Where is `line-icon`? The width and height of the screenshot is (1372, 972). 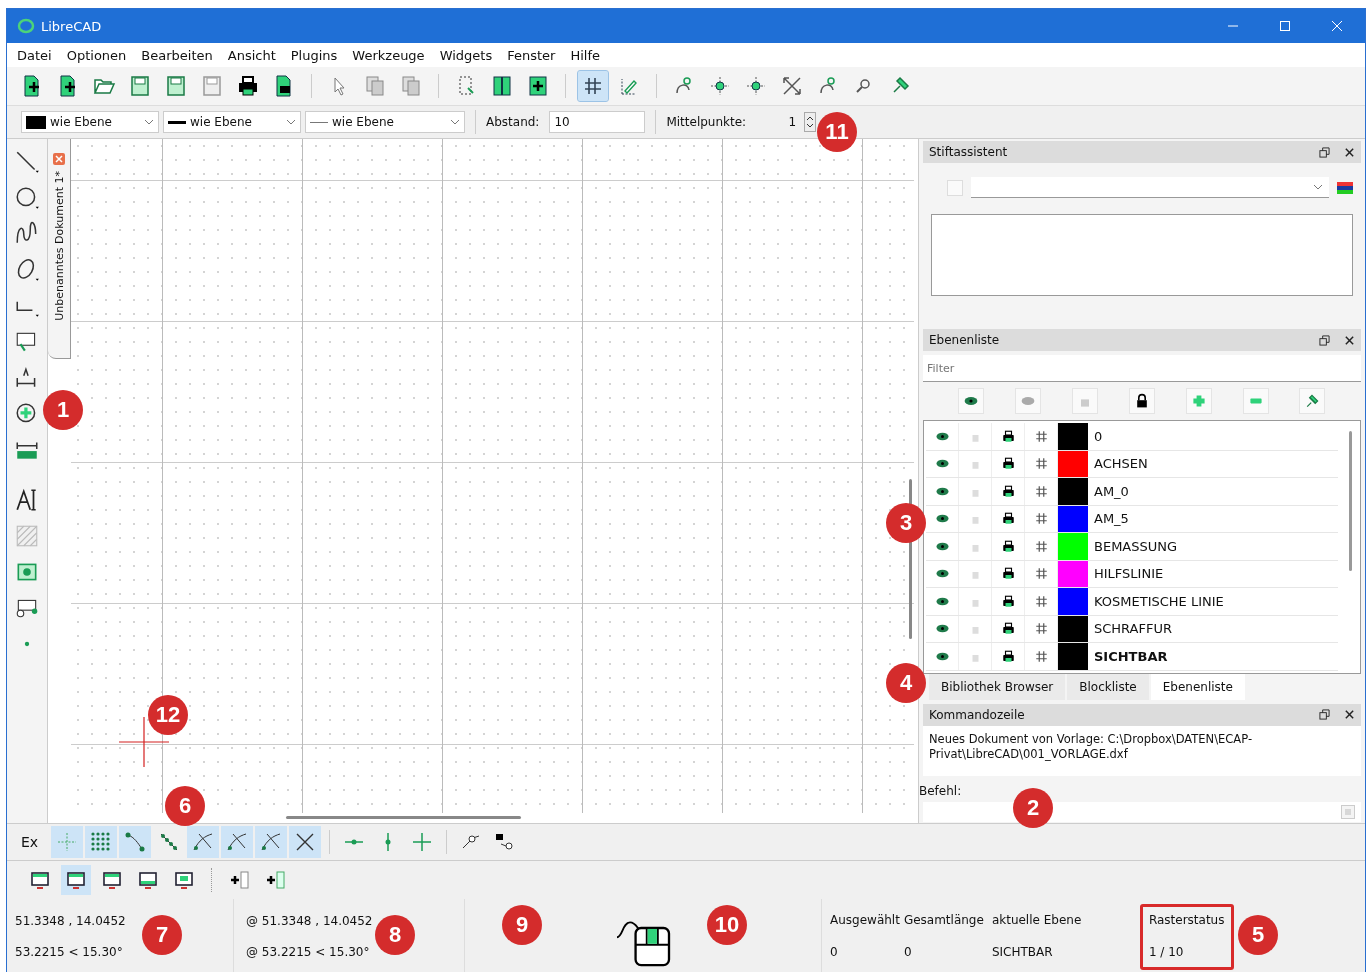 line-icon is located at coordinates (27, 162).